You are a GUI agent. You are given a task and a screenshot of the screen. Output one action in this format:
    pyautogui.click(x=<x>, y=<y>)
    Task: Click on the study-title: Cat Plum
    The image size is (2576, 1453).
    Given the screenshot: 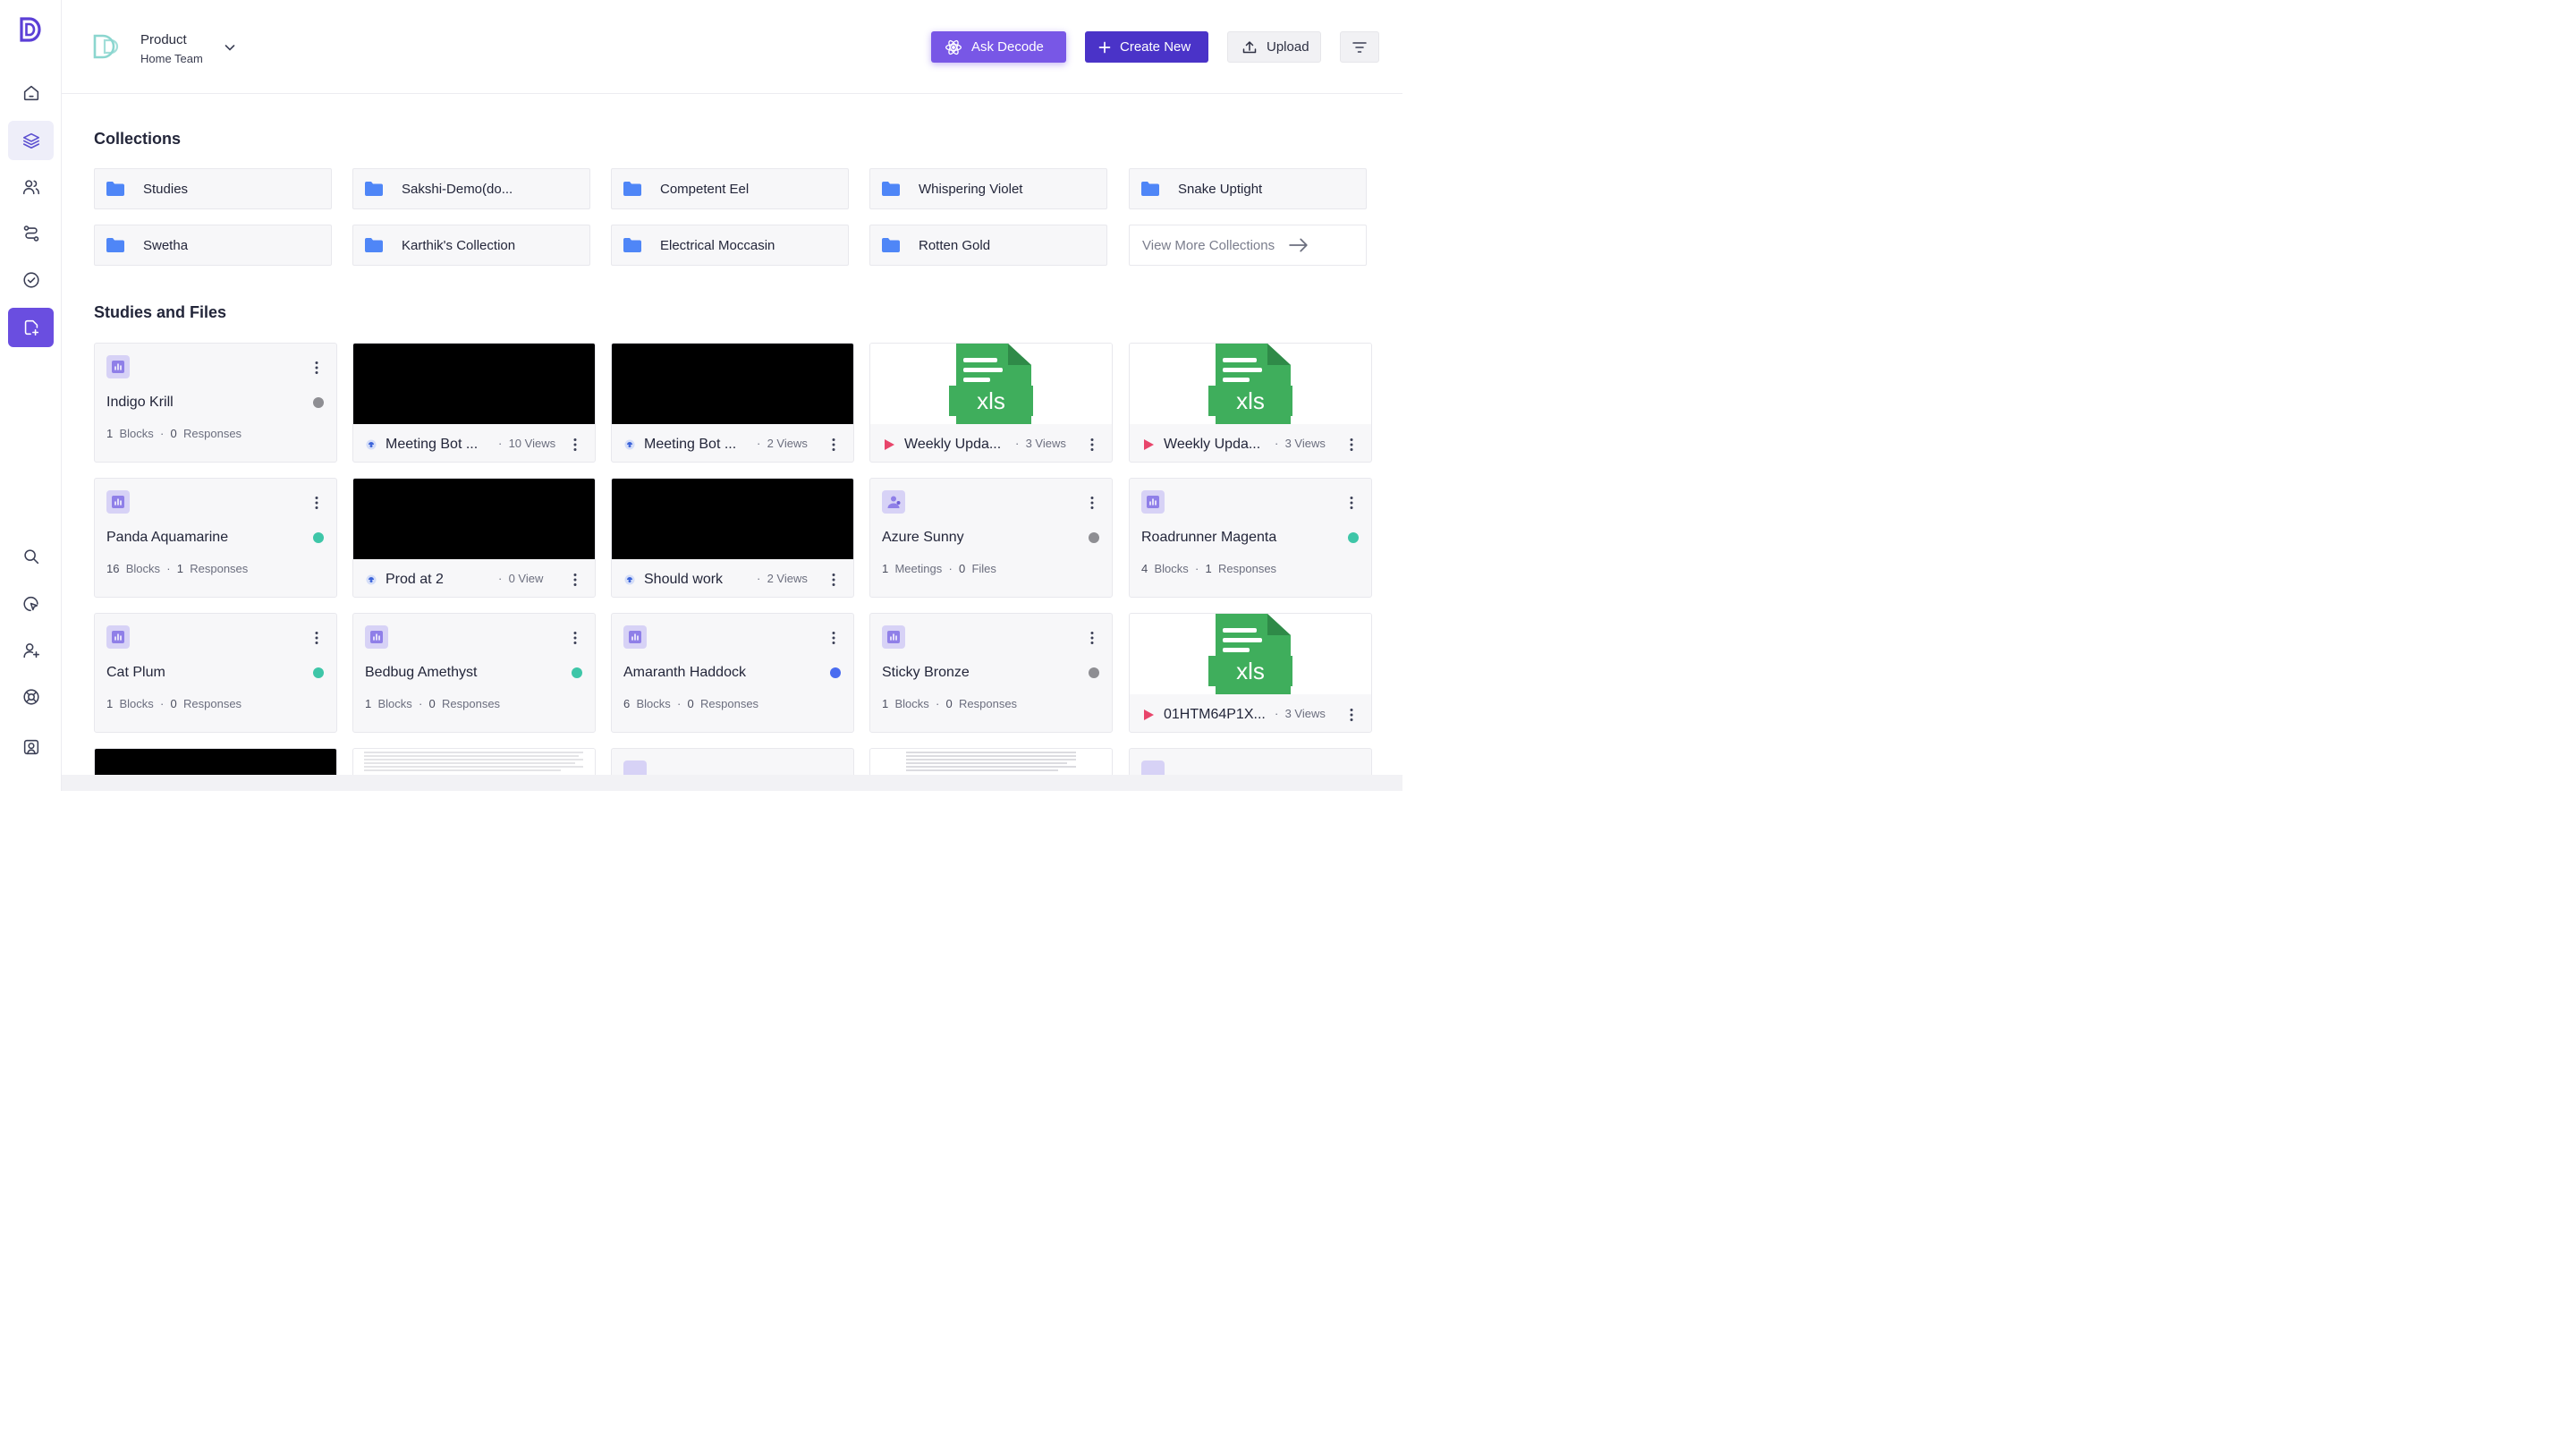 What is the action you would take?
    pyautogui.click(x=135, y=672)
    